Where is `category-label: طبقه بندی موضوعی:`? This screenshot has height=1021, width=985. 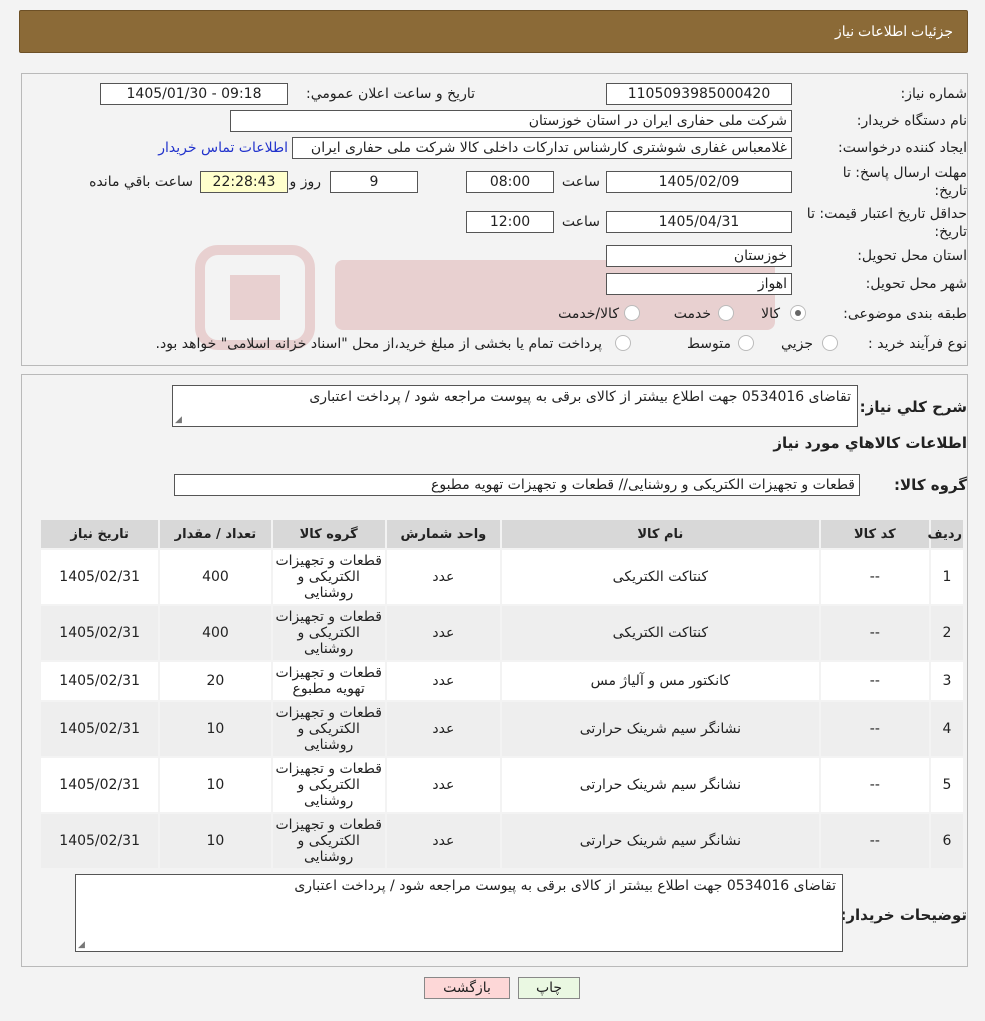
category-label: طبقه بندی موضوعی: is located at coordinates (905, 314).